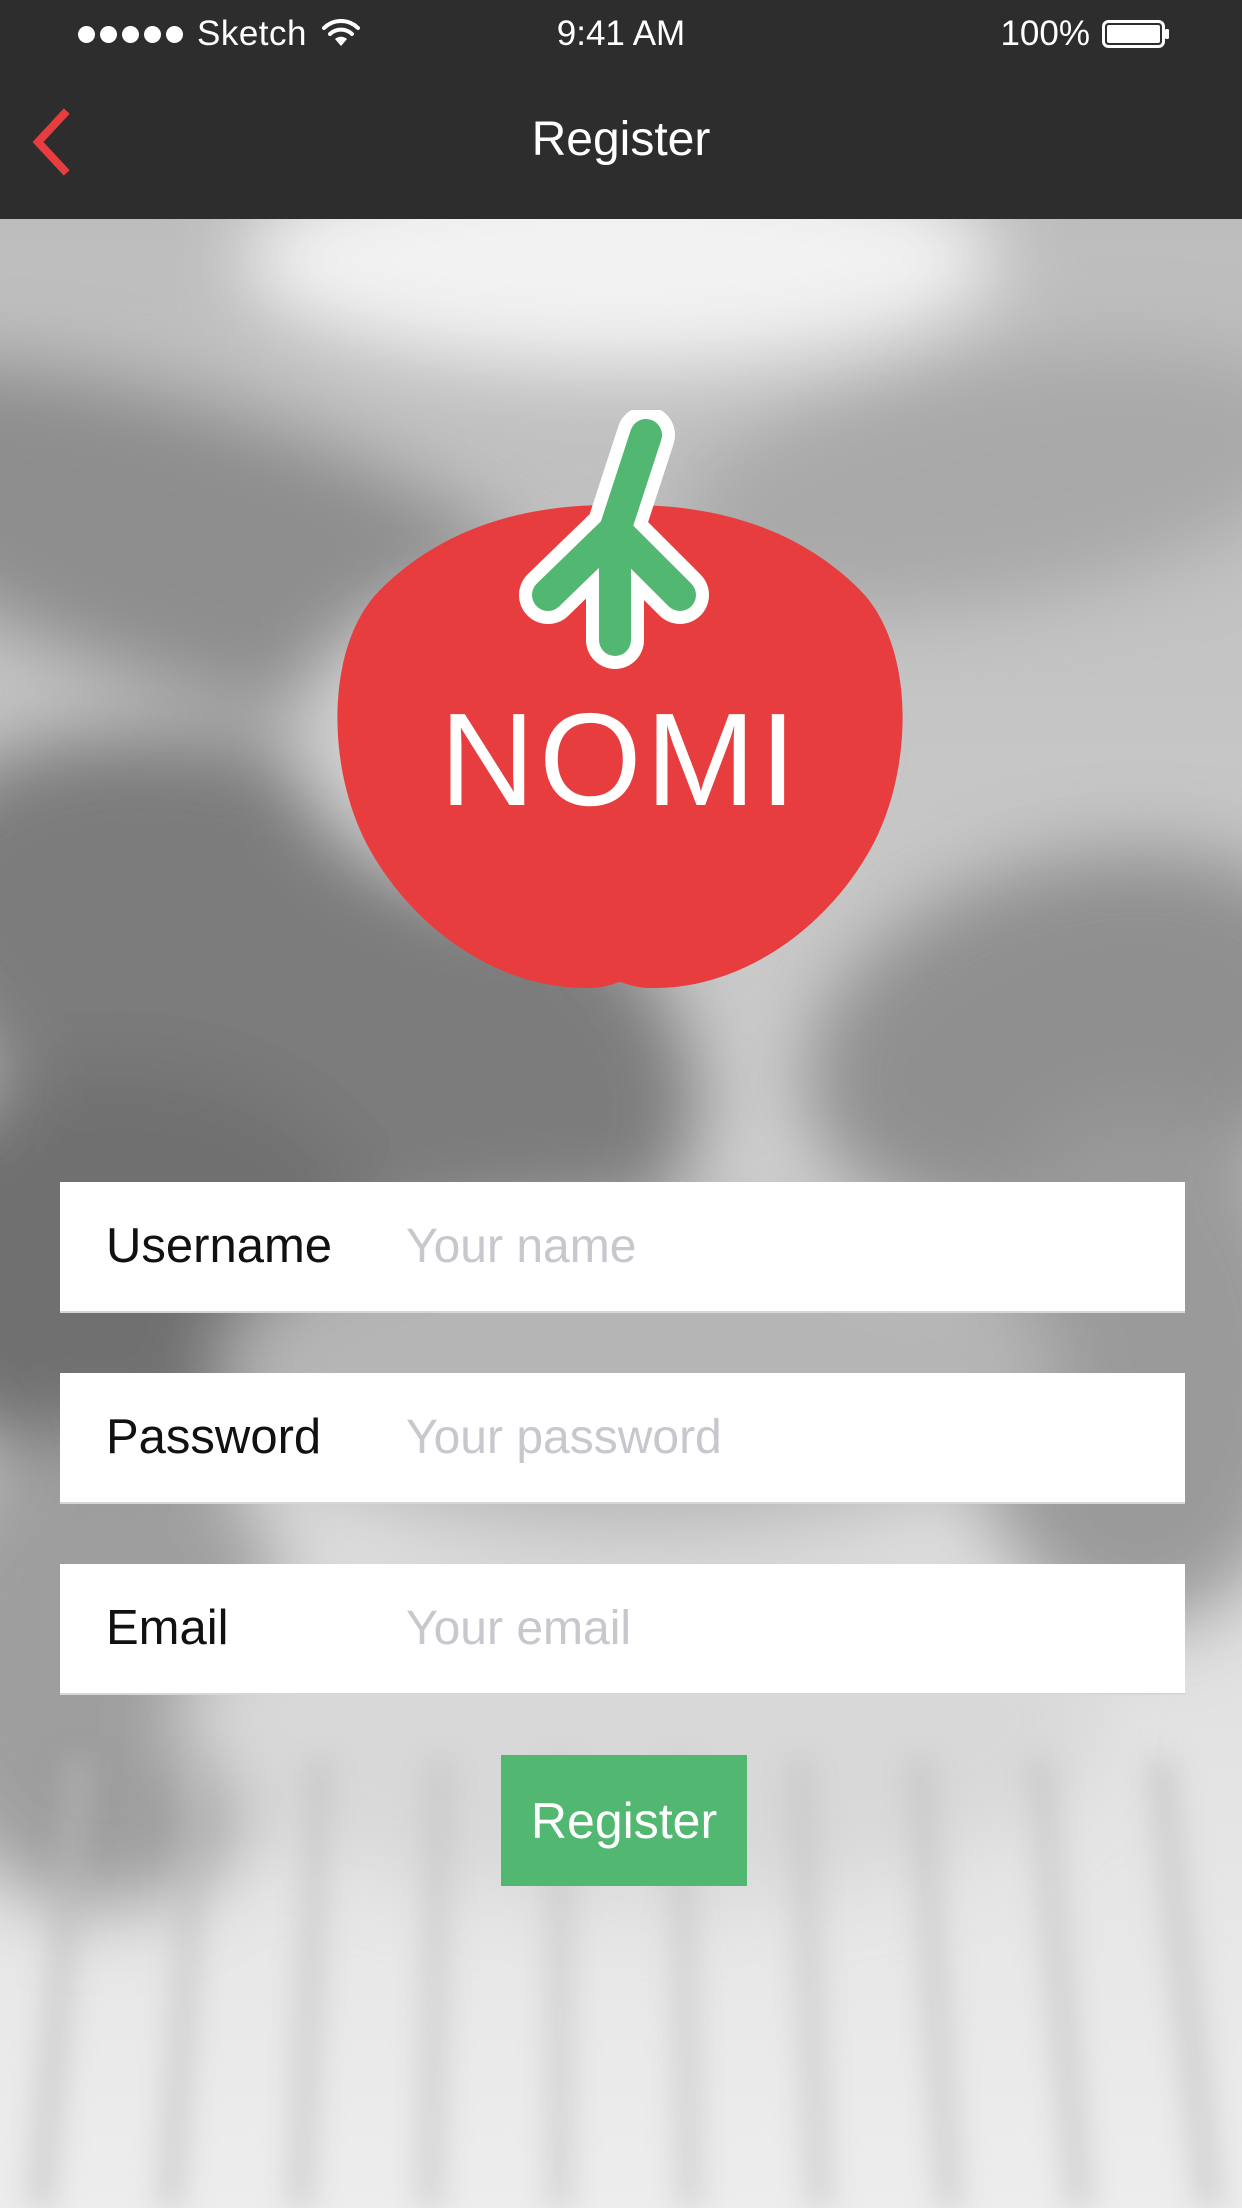 The width and height of the screenshot is (1242, 2208). What do you see at coordinates (167, 1628) in the screenshot?
I see `email-label: Email` at bounding box center [167, 1628].